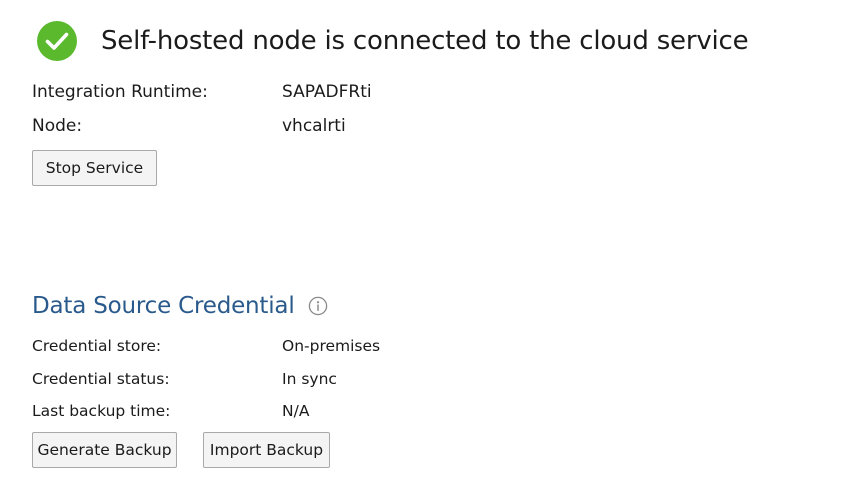 The width and height of the screenshot is (857, 481). Describe the element at coordinates (184, 379) in the screenshot. I see `credential-status-row: Credential status: In sync` at that location.